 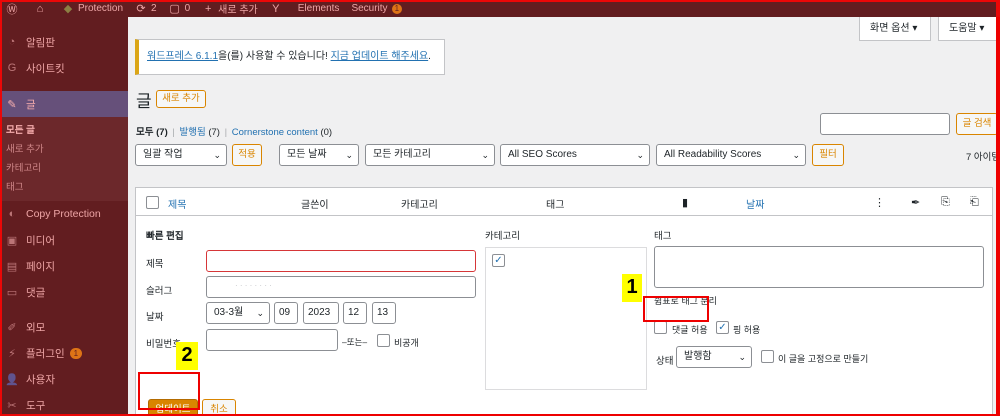 What do you see at coordinates (498, 260) in the screenshot?
I see `category-checkbox: ✓` at bounding box center [498, 260].